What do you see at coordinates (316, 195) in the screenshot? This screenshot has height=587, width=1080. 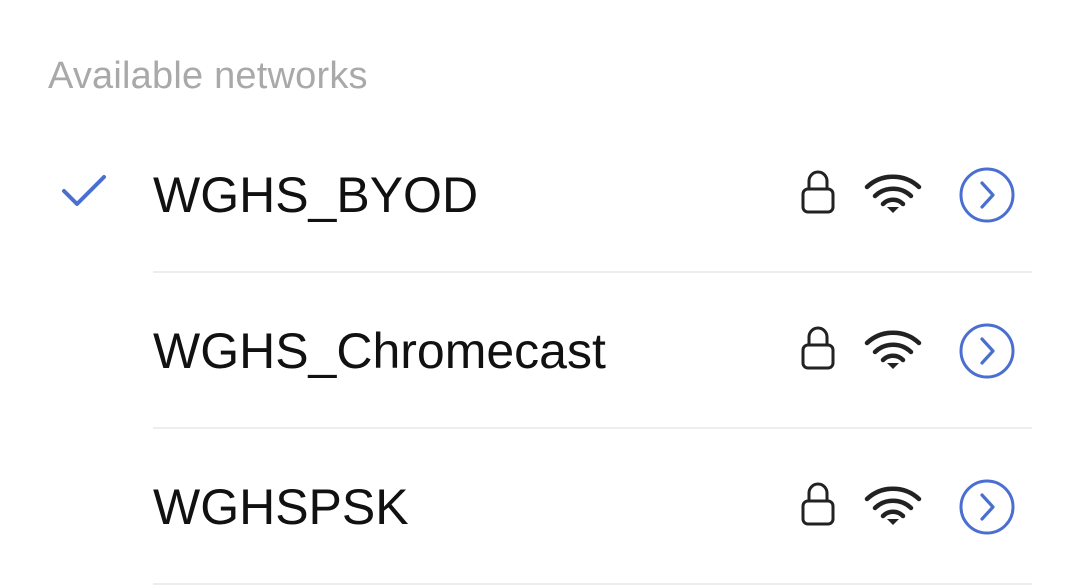 I see `network-name: WGHS_BYOD` at bounding box center [316, 195].